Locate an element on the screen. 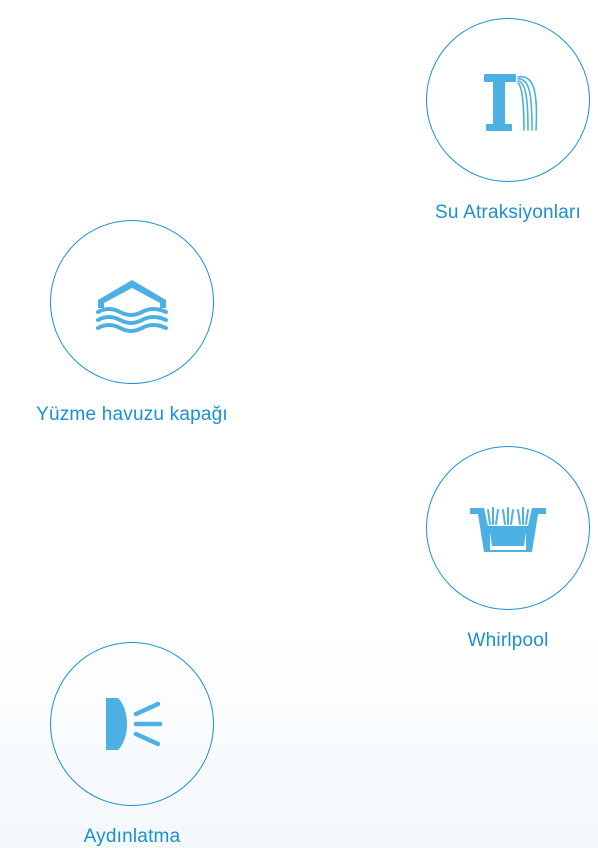 The width and height of the screenshot is (598, 848). feature-whirlpool: Whirlpool is located at coordinates (508, 549).